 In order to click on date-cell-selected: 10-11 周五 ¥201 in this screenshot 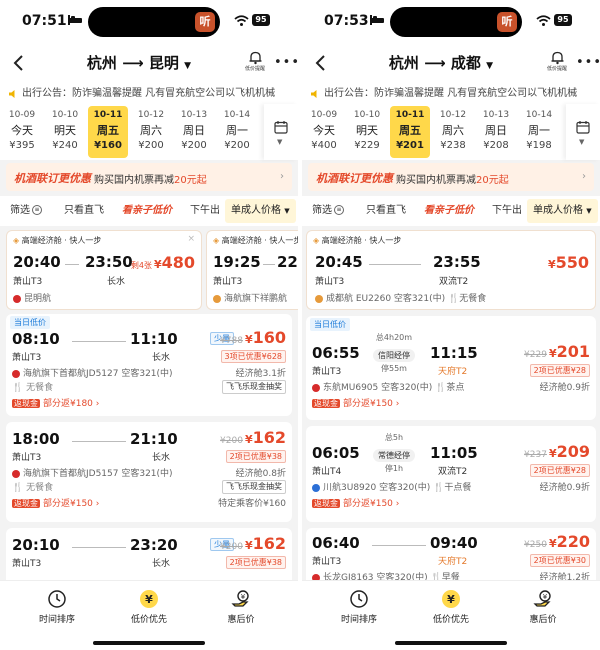, I will do `click(410, 132)`.